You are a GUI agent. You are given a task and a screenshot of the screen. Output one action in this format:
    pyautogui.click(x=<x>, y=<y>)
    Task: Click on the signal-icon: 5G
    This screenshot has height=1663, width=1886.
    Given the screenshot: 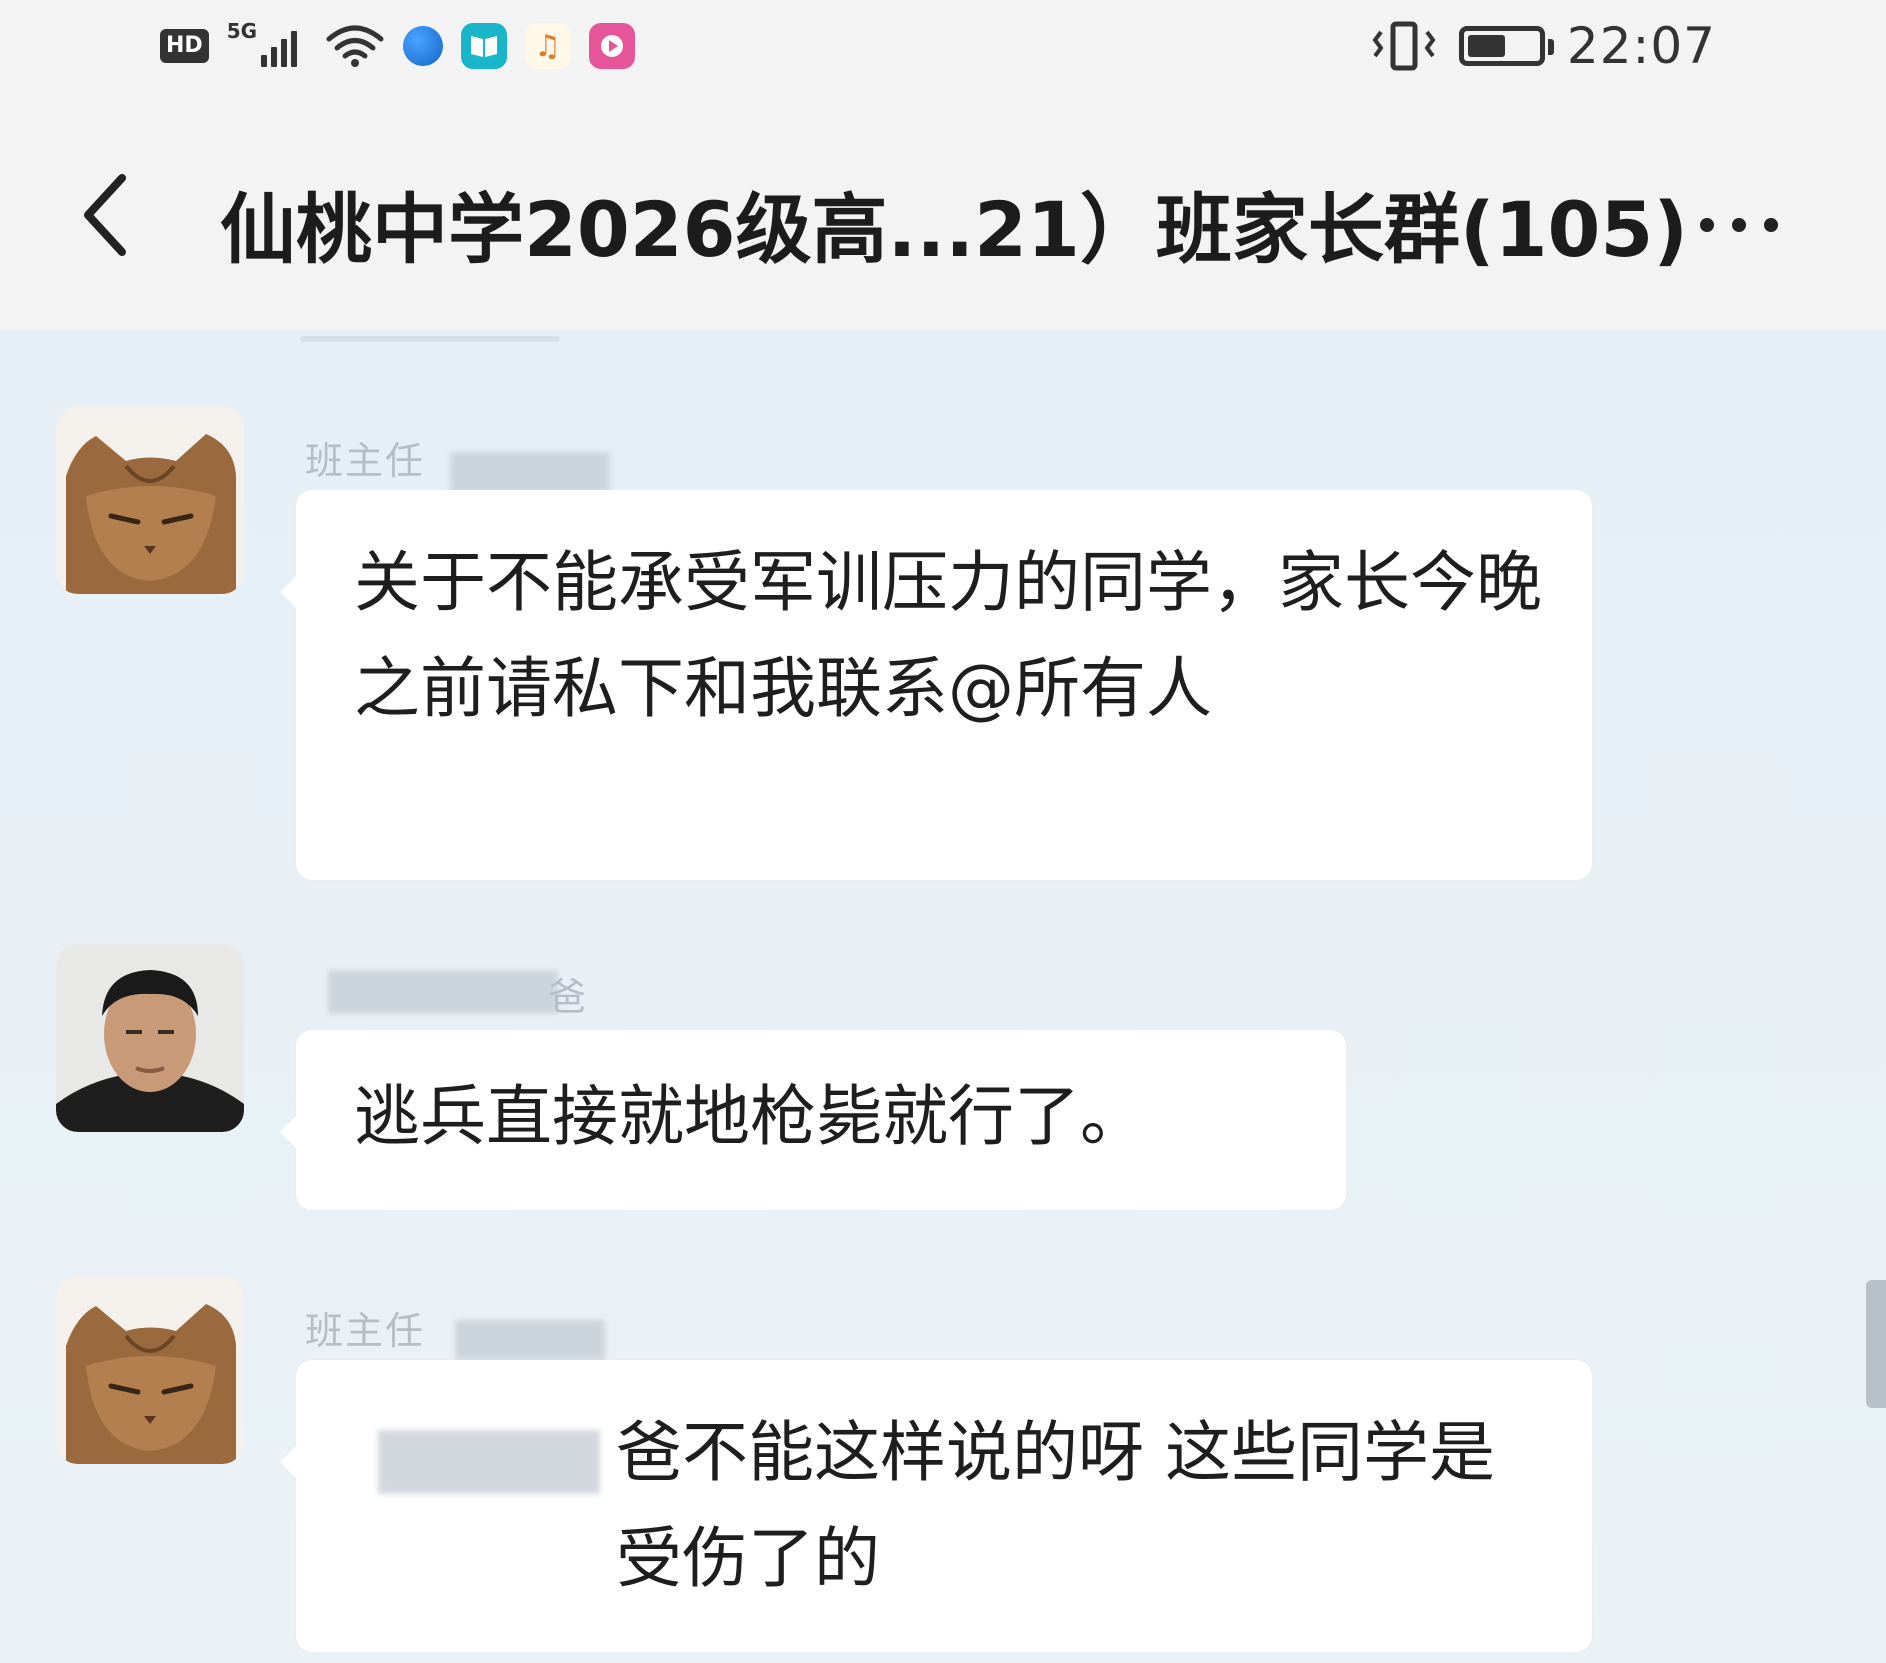 What is the action you would take?
    pyautogui.click(x=266, y=45)
    